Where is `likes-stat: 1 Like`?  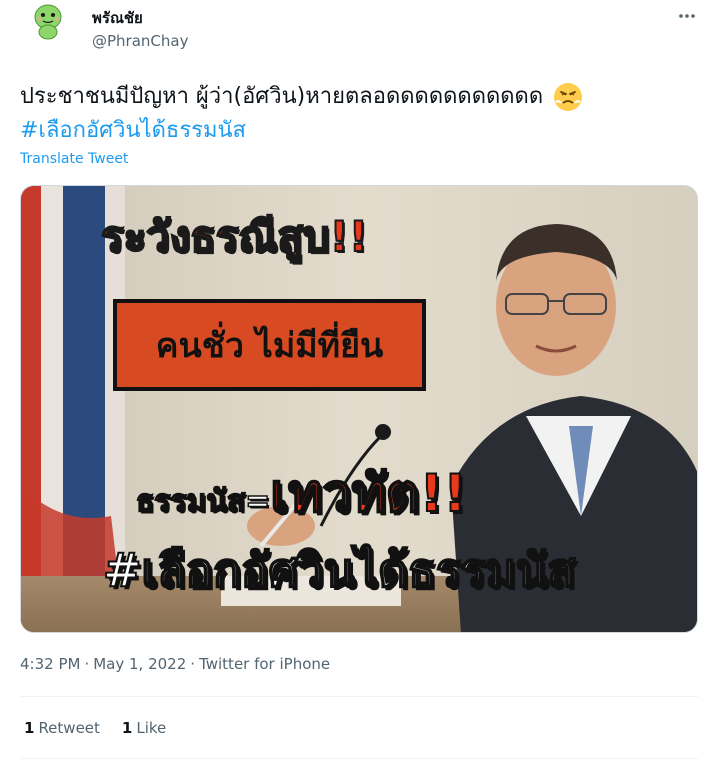 likes-stat: 1 Like is located at coordinates (144, 728).